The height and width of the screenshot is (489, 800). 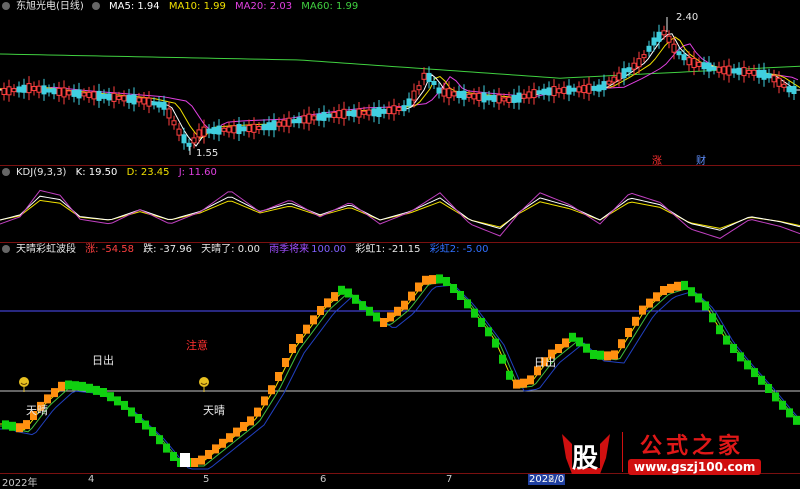 What do you see at coordinates (289, 249) in the screenshot?
I see `rainbow-yuji: 雨季将来` at bounding box center [289, 249].